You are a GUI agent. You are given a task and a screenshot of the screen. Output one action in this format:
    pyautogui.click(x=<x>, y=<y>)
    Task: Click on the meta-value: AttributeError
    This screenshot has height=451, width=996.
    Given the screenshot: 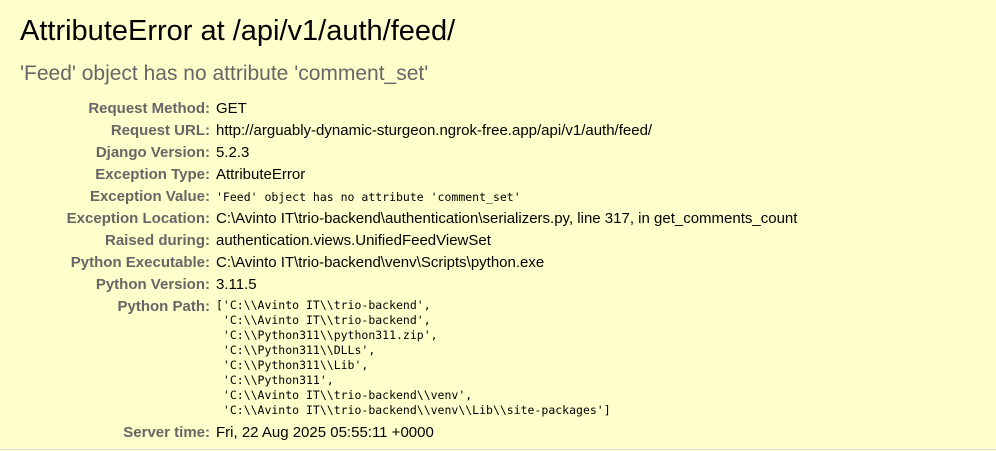 What is the action you would take?
    pyautogui.click(x=261, y=174)
    